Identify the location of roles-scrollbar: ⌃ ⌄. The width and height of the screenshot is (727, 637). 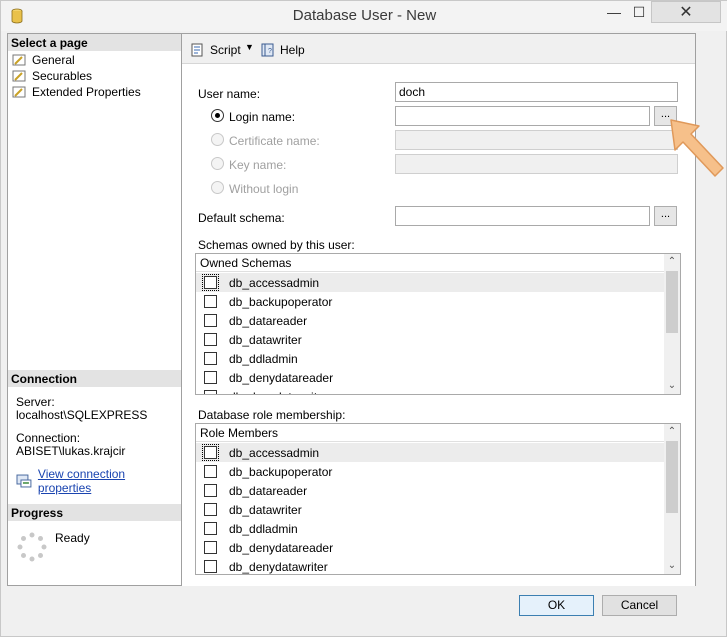
(672, 499).